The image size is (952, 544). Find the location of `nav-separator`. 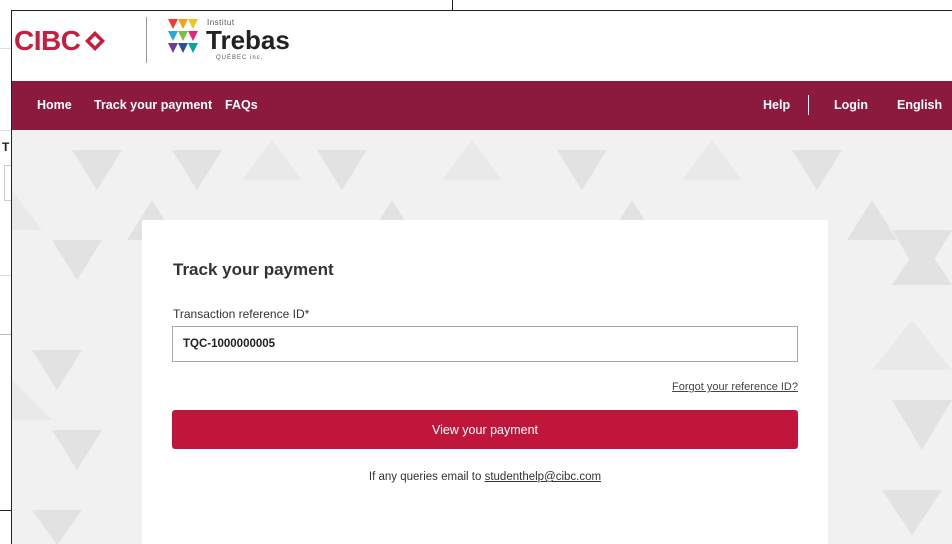

nav-separator is located at coordinates (808, 105).